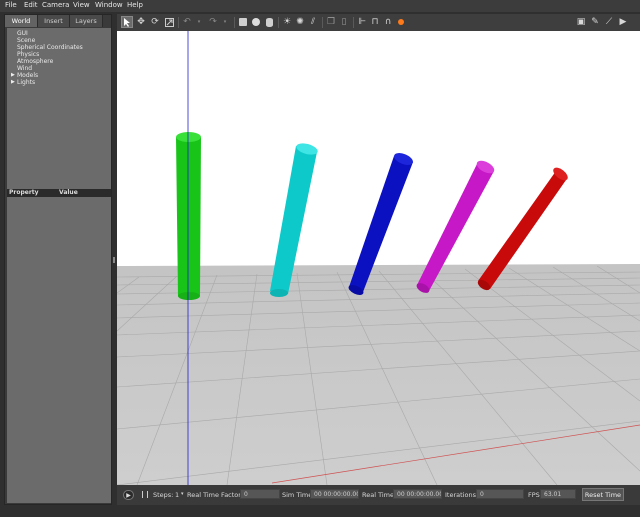  I want to click on scale-icon, so click(169, 22).